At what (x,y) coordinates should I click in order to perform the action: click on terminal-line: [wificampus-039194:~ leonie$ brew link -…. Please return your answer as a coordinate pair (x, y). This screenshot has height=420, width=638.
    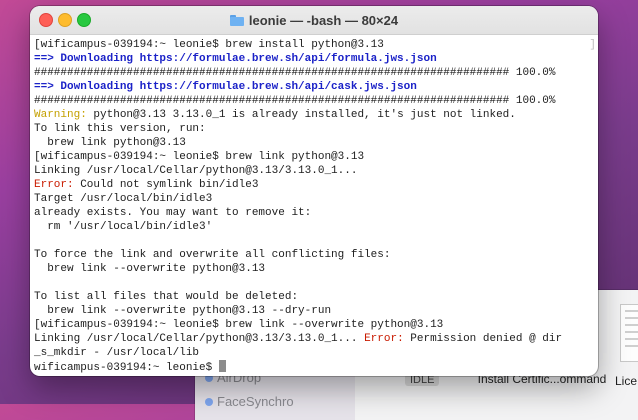
    Looking at the image, I should click on (316, 325).